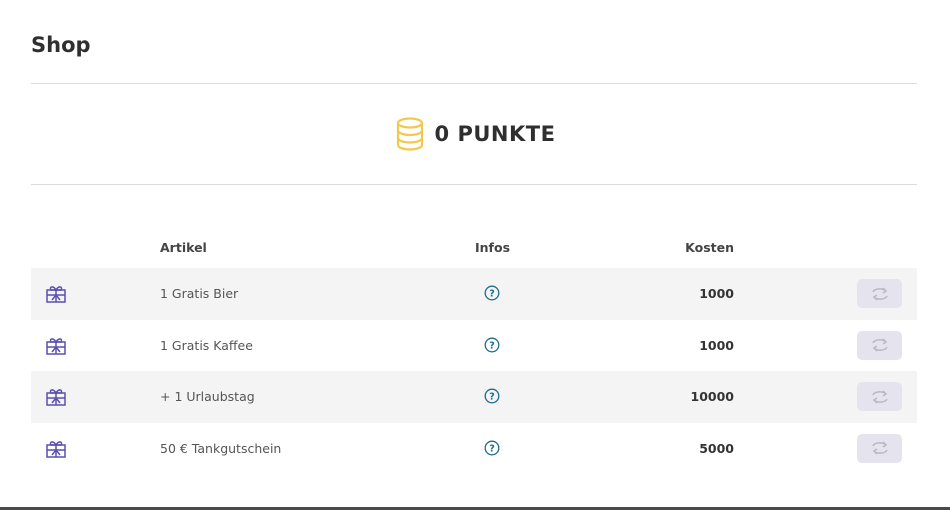 Image resolution: width=950 pixels, height=510 pixels. What do you see at coordinates (183, 247) in the screenshot?
I see `column-header-artikel: Artikel` at bounding box center [183, 247].